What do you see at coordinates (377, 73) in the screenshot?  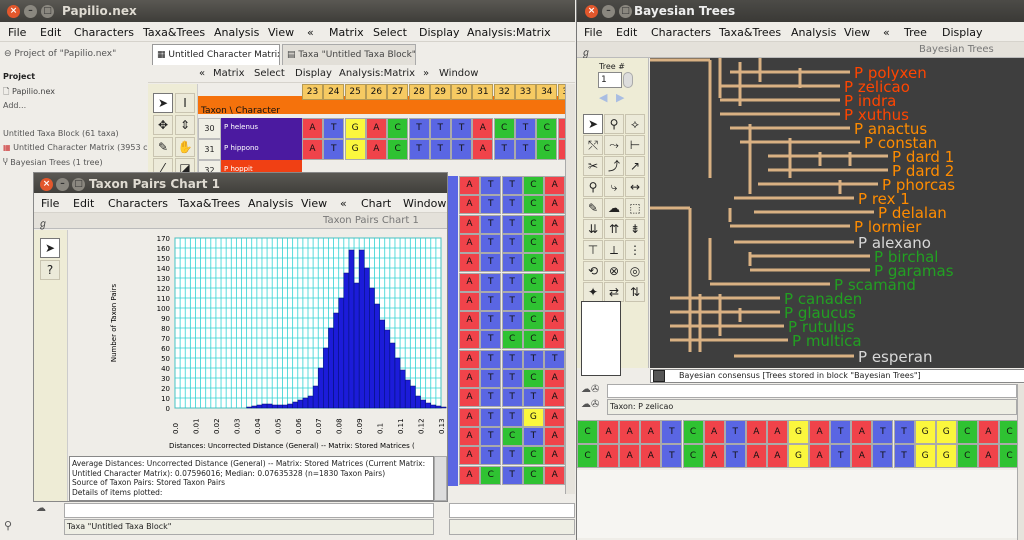 I see `matrix-menu-analysis: Analysis:Matrix` at bounding box center [377, 73].